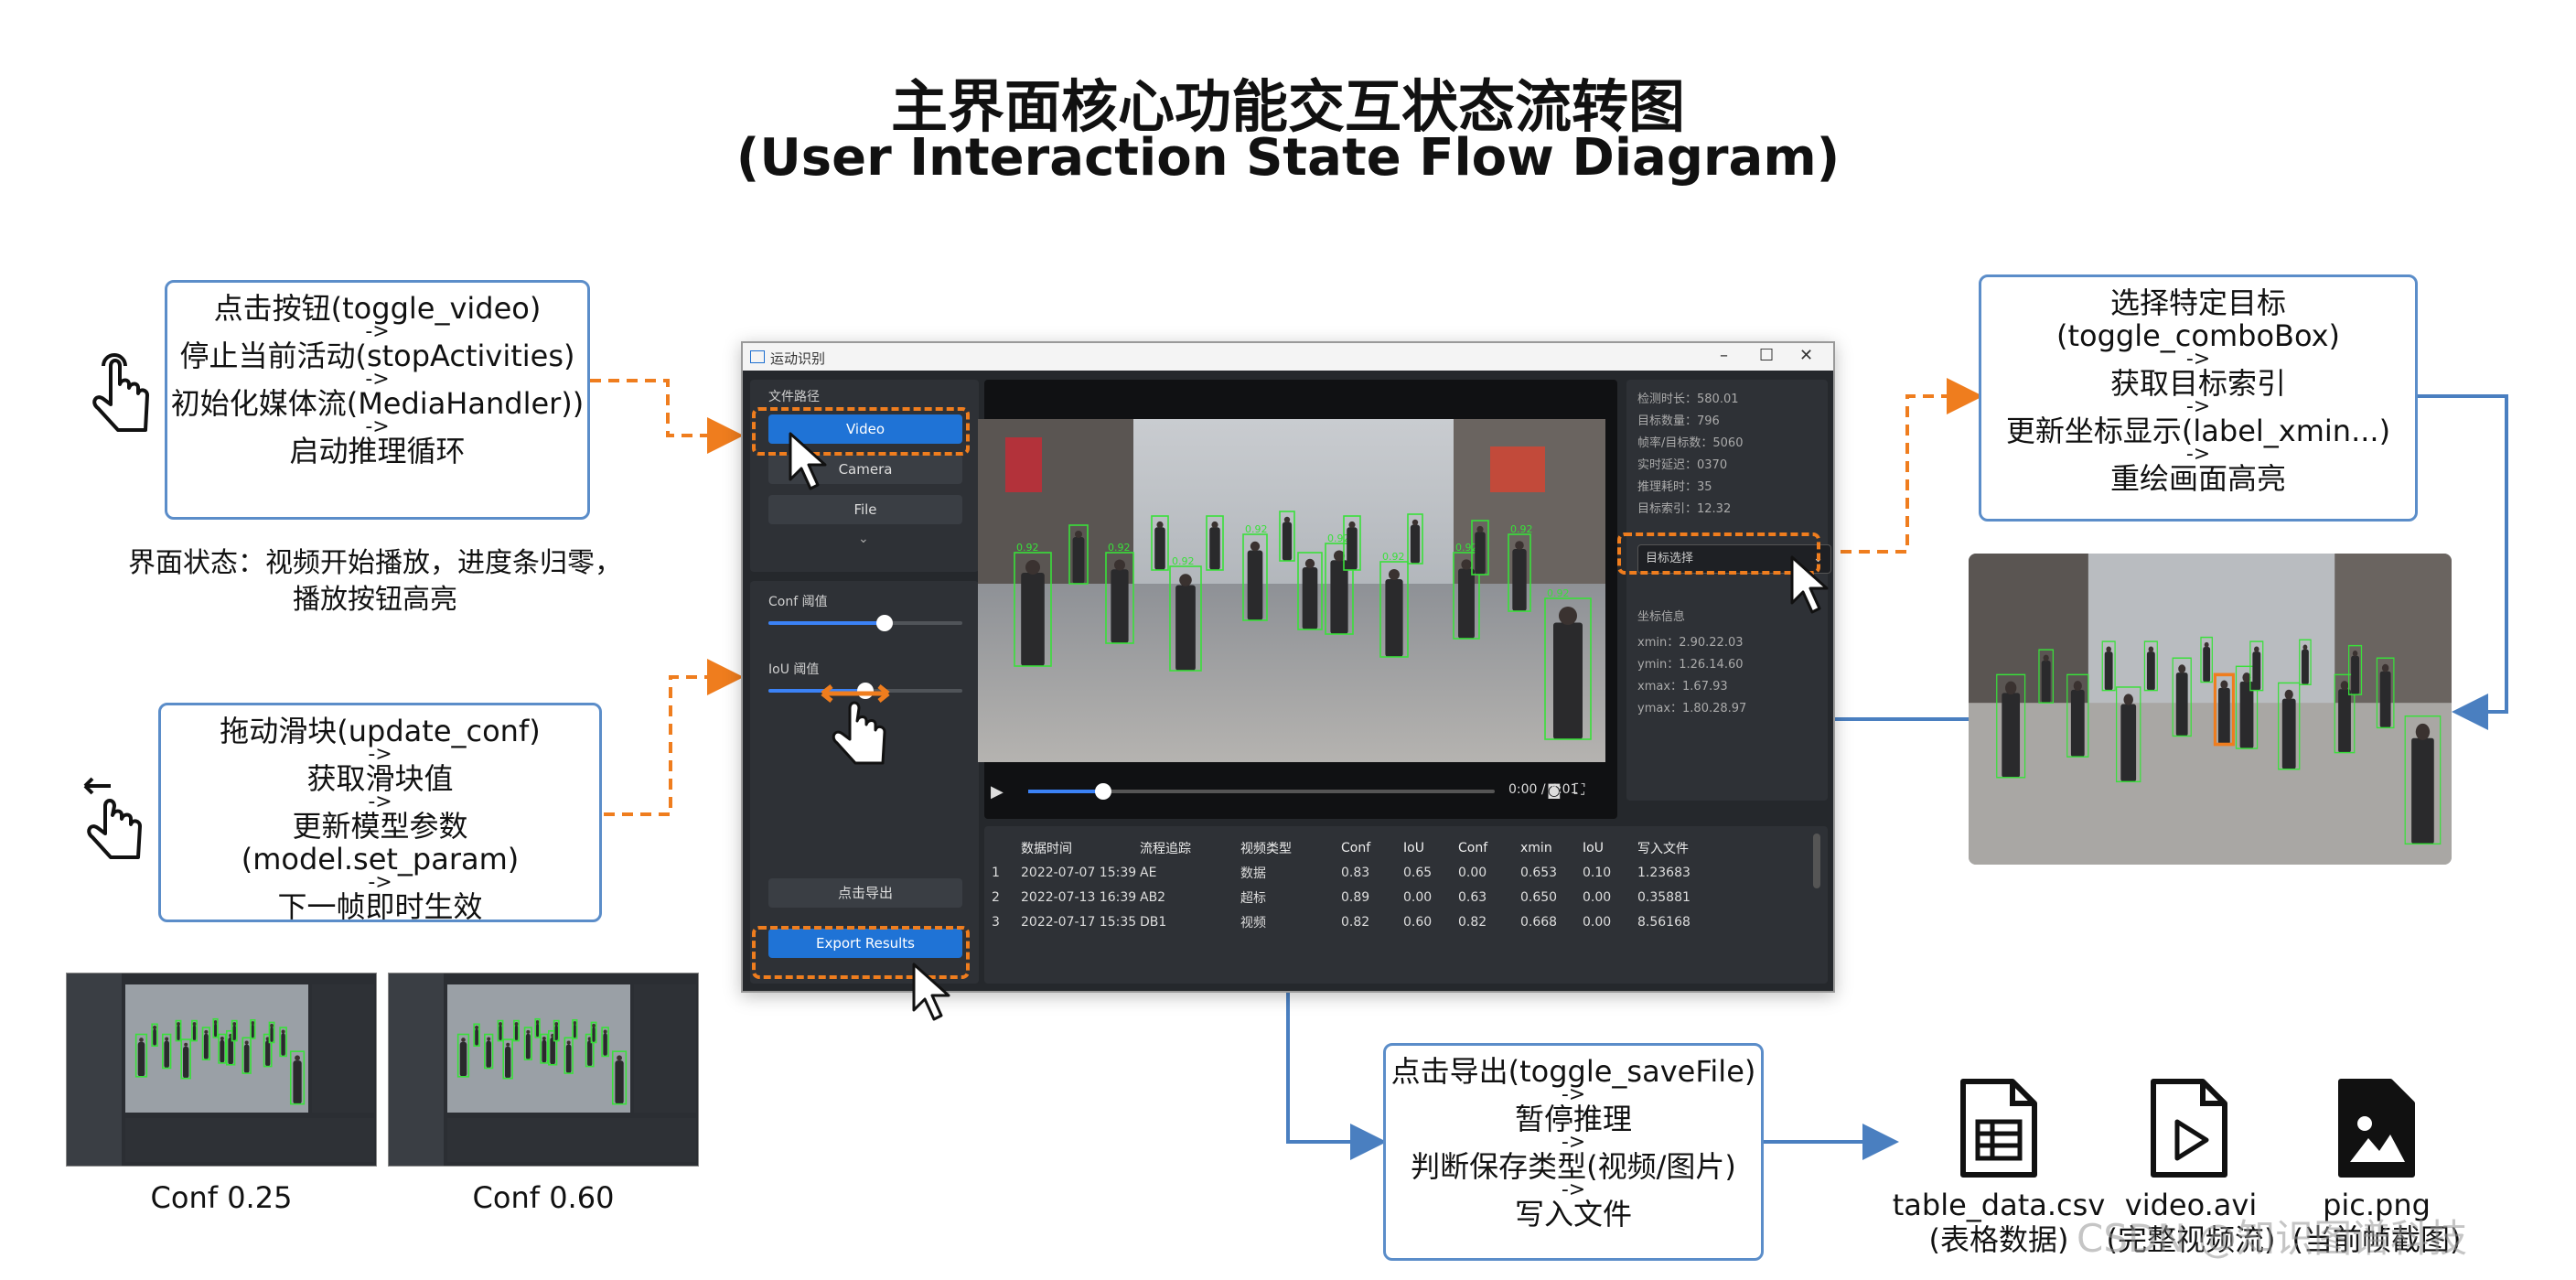 The height and width of the screenshot is (1280, 2576). What do you see at coordinates (1724, 355) in the screenshot?
I see `minimize-icon: –` at bounding box center [1724, 355].